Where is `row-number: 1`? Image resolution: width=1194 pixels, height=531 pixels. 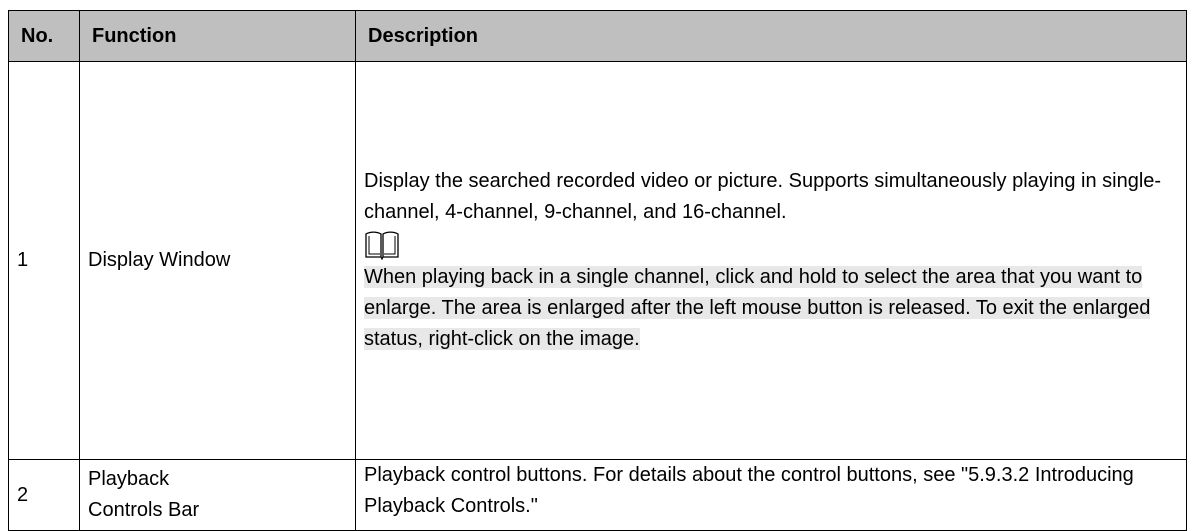
row-number: 1 is located at coordinates (44, 260).